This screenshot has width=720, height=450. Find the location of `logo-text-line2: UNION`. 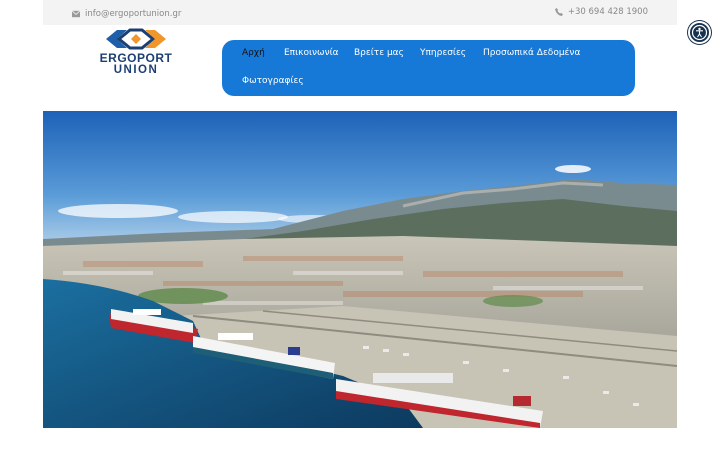

logo-text-line2: UNION is located at coordinates (136, 70).